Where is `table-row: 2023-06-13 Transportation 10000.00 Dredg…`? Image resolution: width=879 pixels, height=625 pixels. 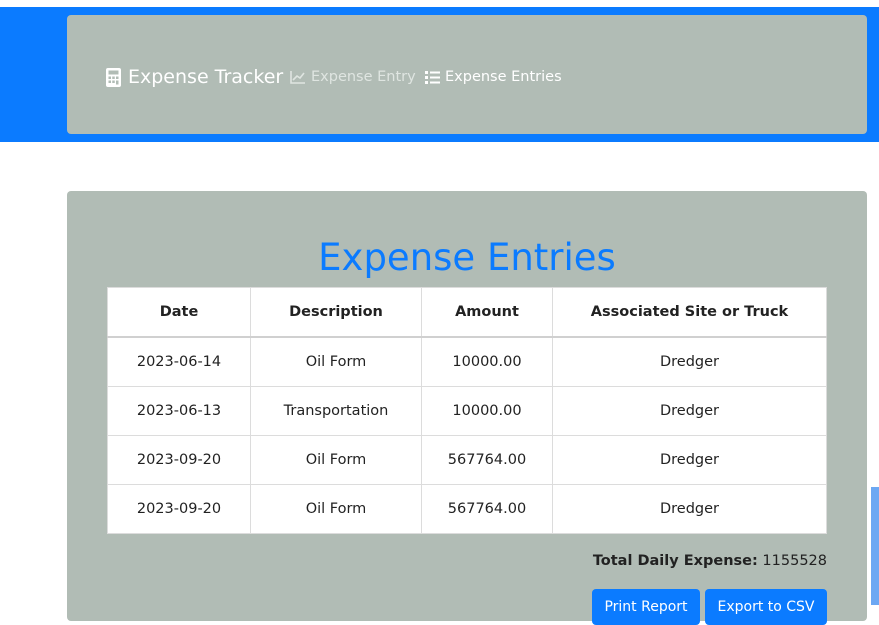 table-row: 2023-06-13 Transportation 10000.00 Dredg… is located at coordinates (467, 411).